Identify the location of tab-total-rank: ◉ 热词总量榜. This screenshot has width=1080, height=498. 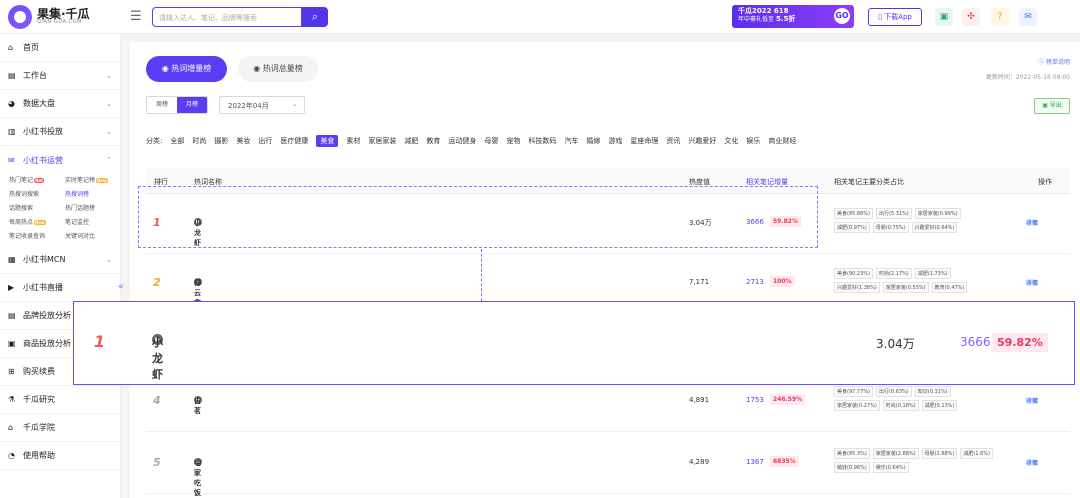
(278, 69).